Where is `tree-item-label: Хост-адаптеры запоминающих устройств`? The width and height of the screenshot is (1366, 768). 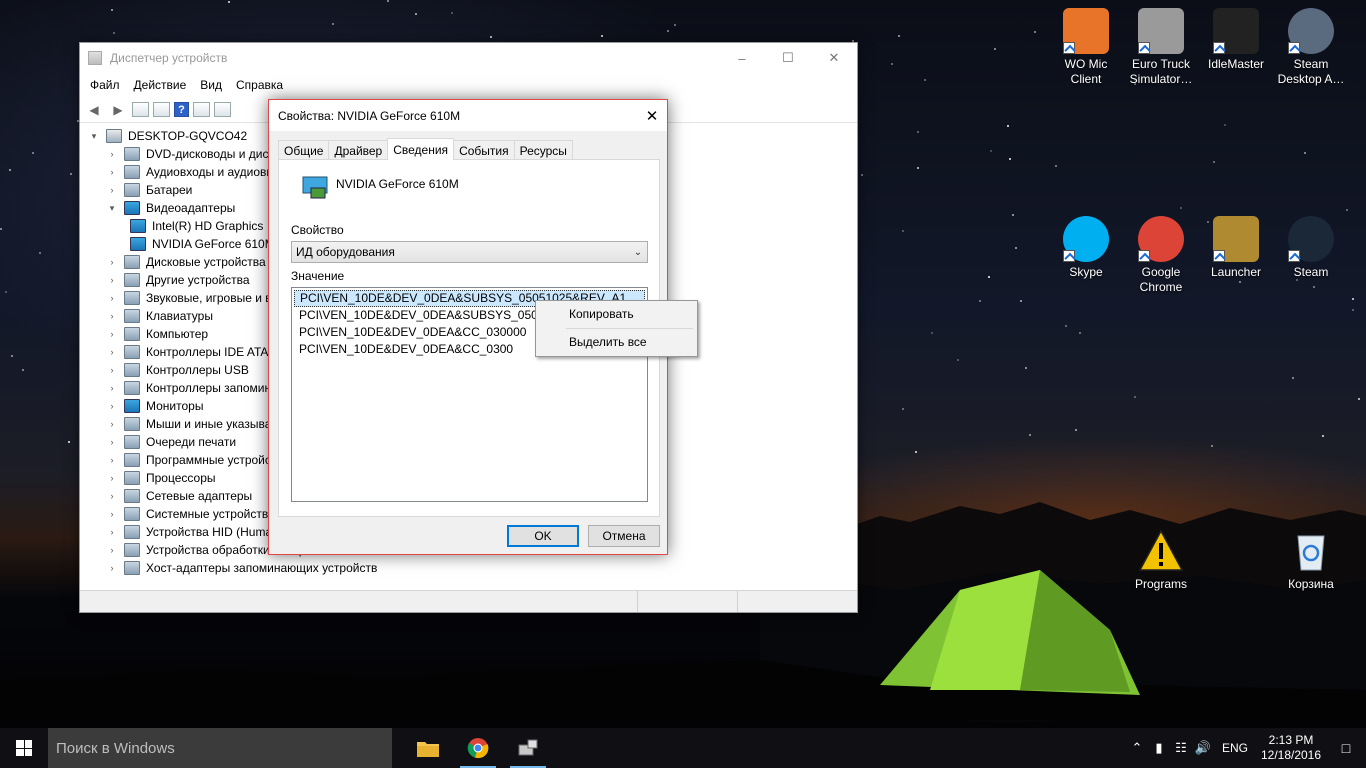
tree-item-label: Хост-адаптеры запоминающих устройств is located at coordinates (262, 568).